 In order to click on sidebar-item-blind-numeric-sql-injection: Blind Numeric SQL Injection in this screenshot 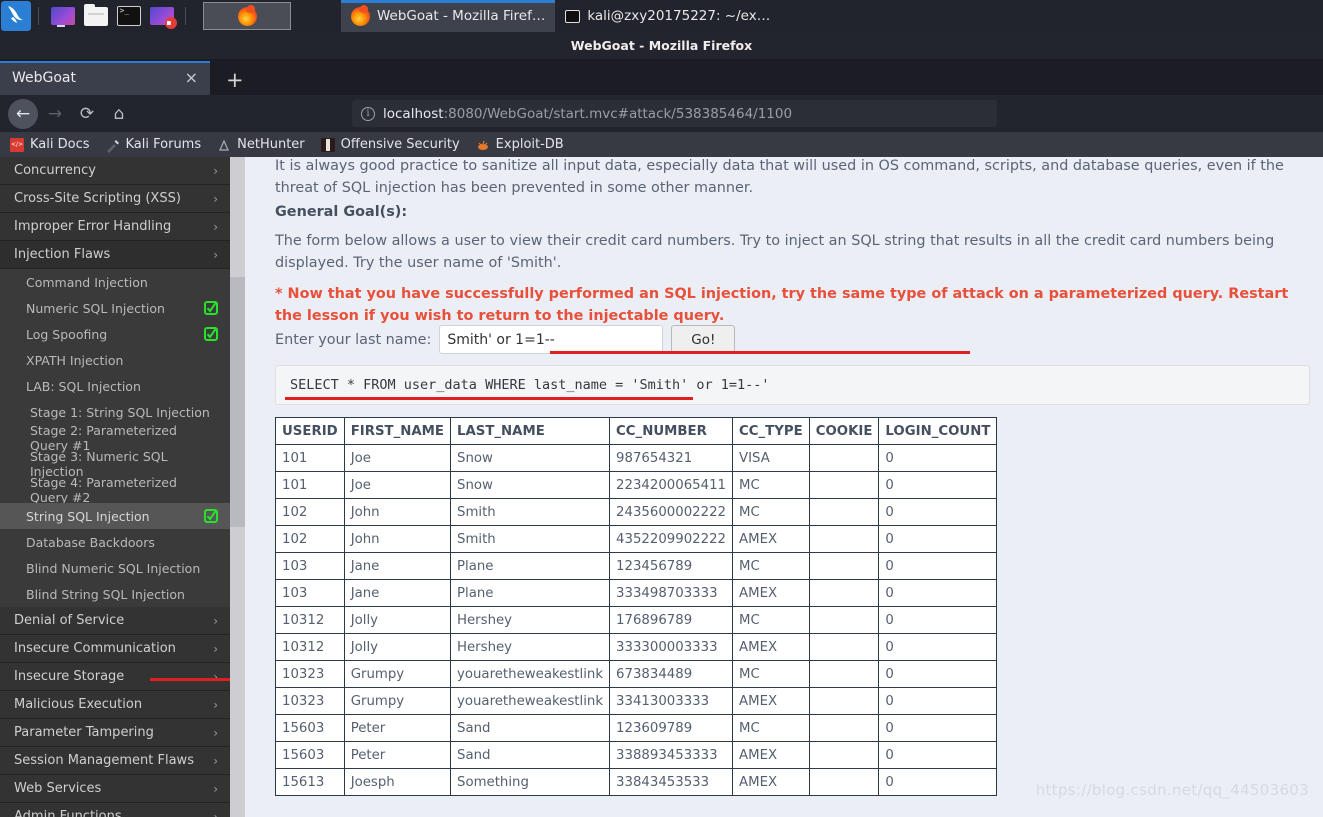, I will do `click(115, 568)`.